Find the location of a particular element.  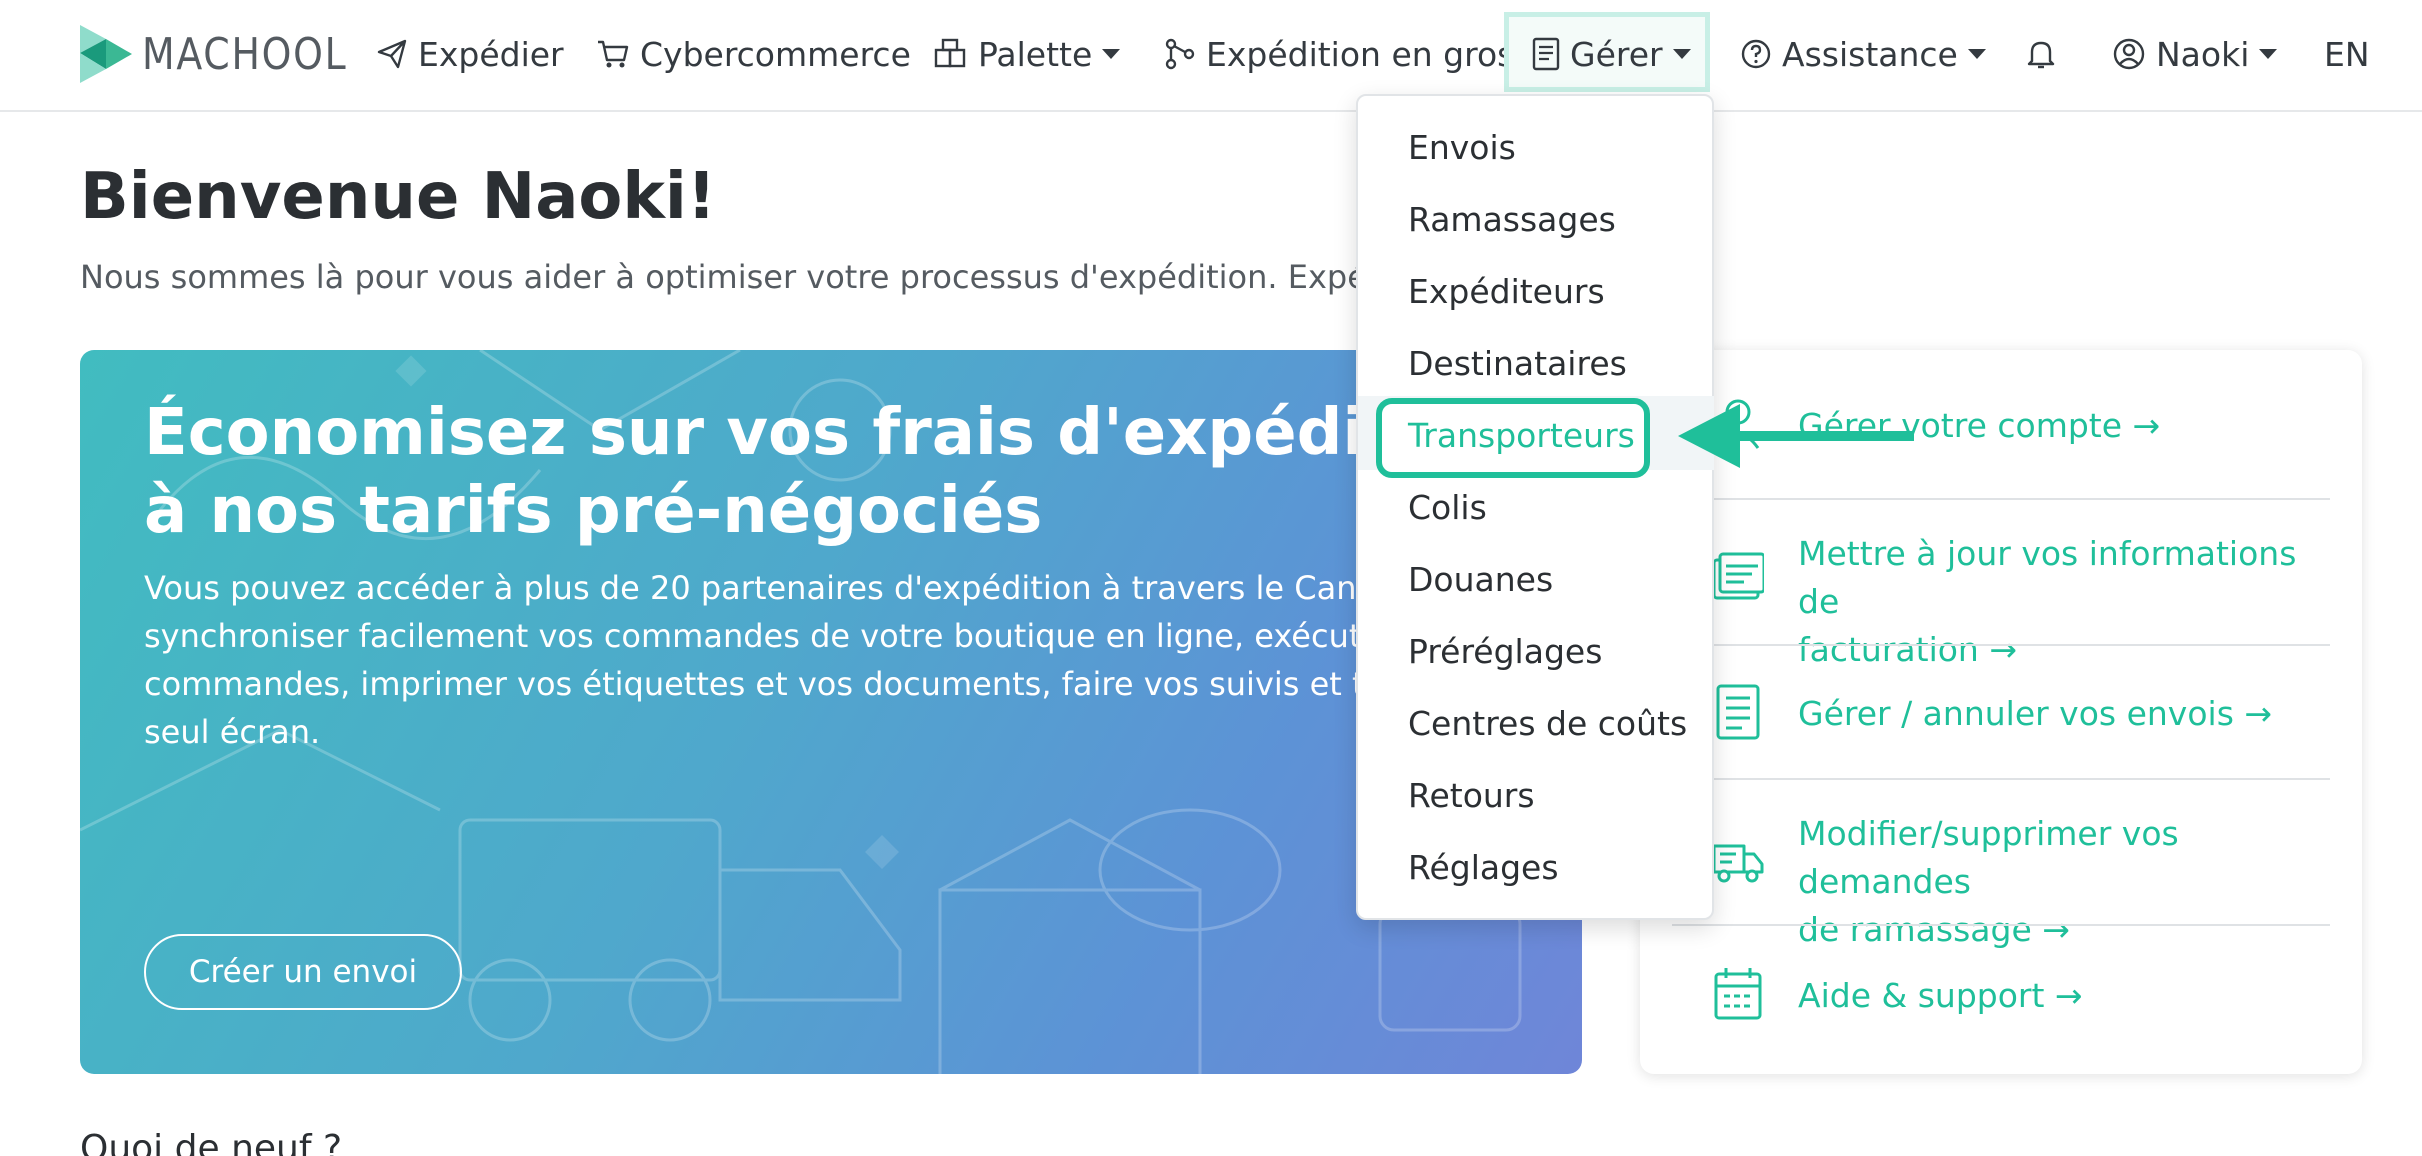

nav-gerer: Gérer is located at coordinates (1611, 54).